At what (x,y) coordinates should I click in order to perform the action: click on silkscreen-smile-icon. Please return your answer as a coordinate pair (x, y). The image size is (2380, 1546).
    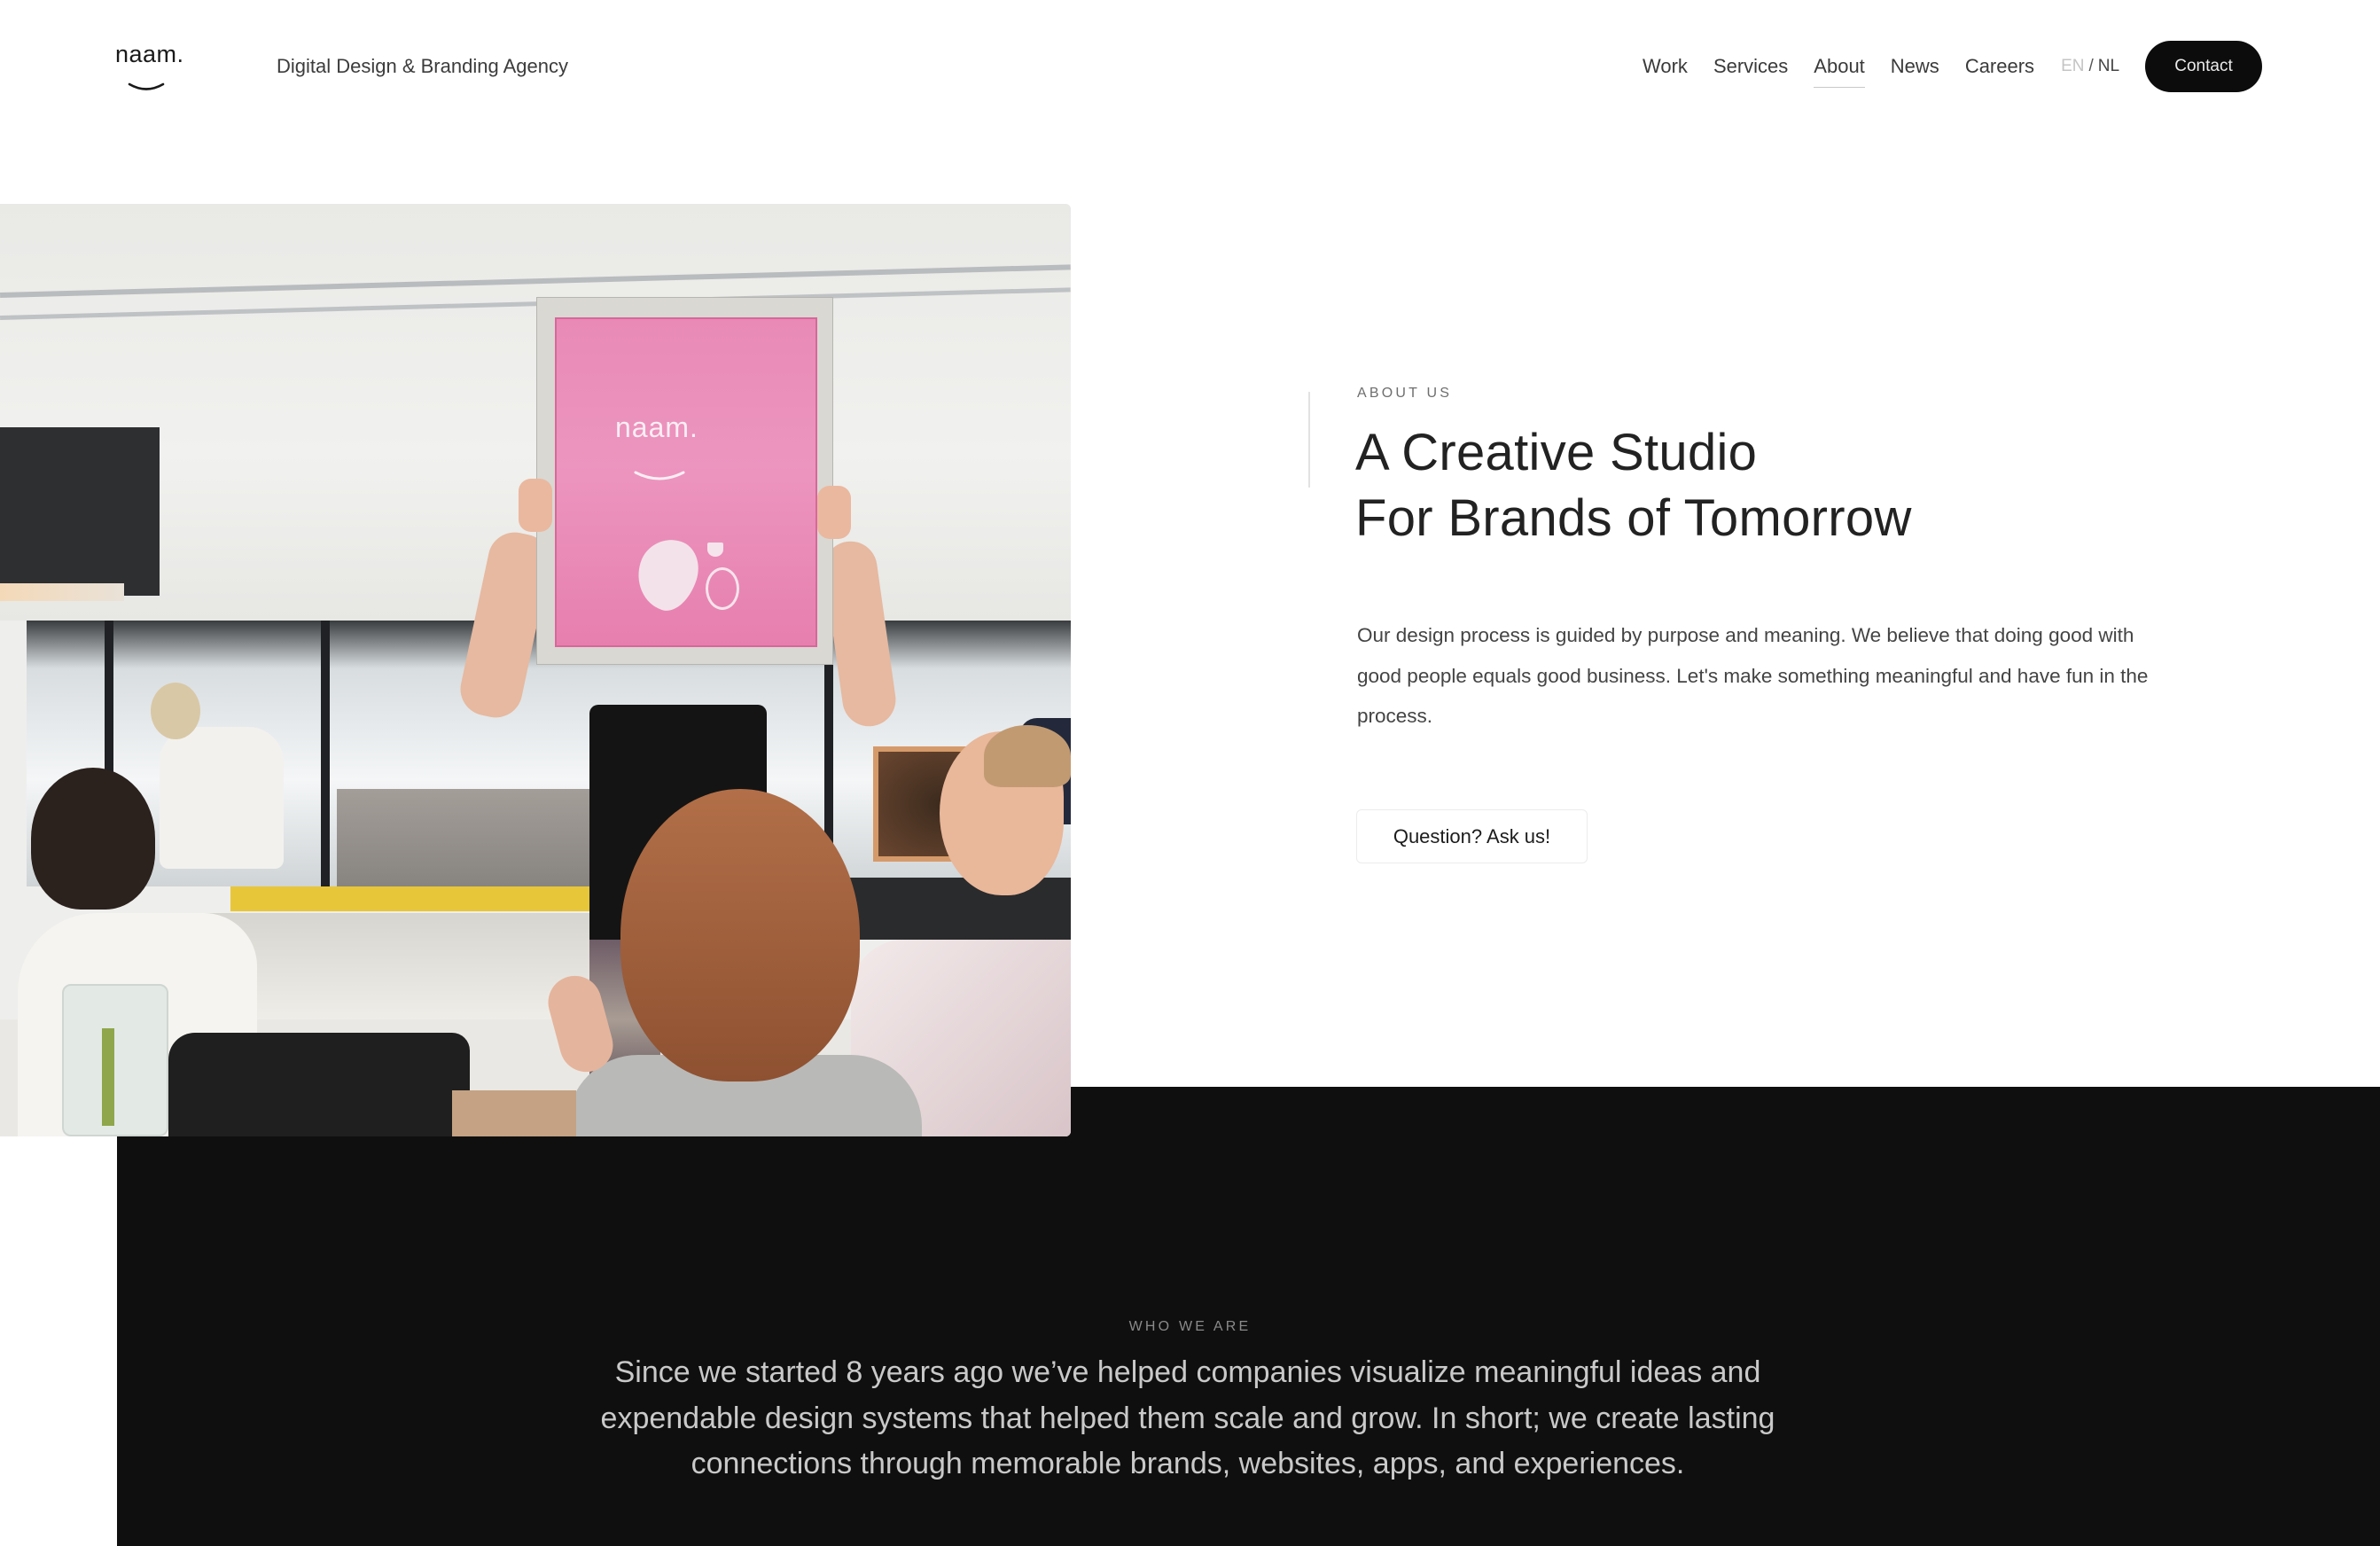
    Looking at the image, I should click on (659, 475).